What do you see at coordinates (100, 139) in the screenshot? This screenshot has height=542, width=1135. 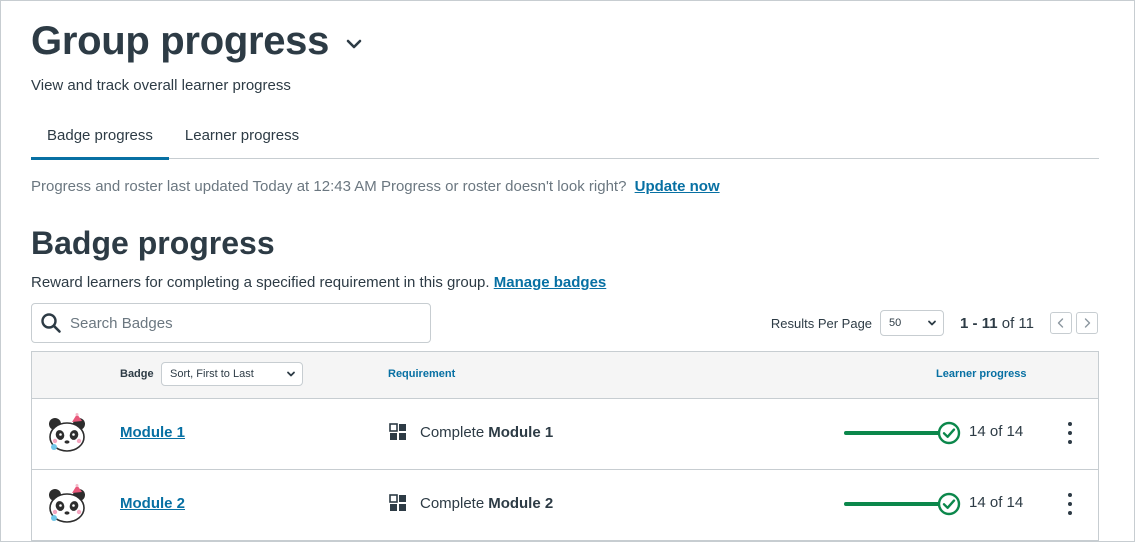 I see `tab-badge-progress: Badge progress` at bounding box center [100, 139].